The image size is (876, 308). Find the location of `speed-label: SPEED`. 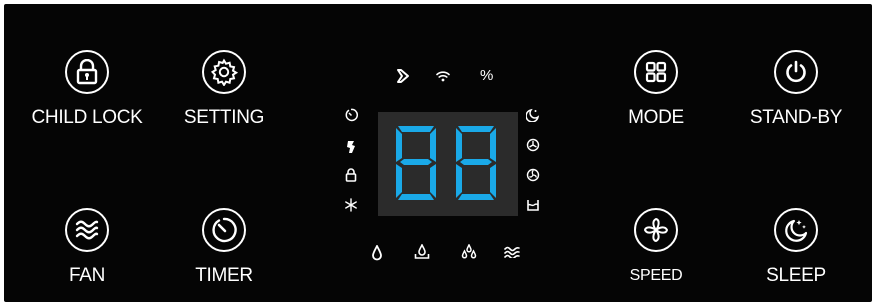

speed-label: SPEED is located at coordinates (656, 275).